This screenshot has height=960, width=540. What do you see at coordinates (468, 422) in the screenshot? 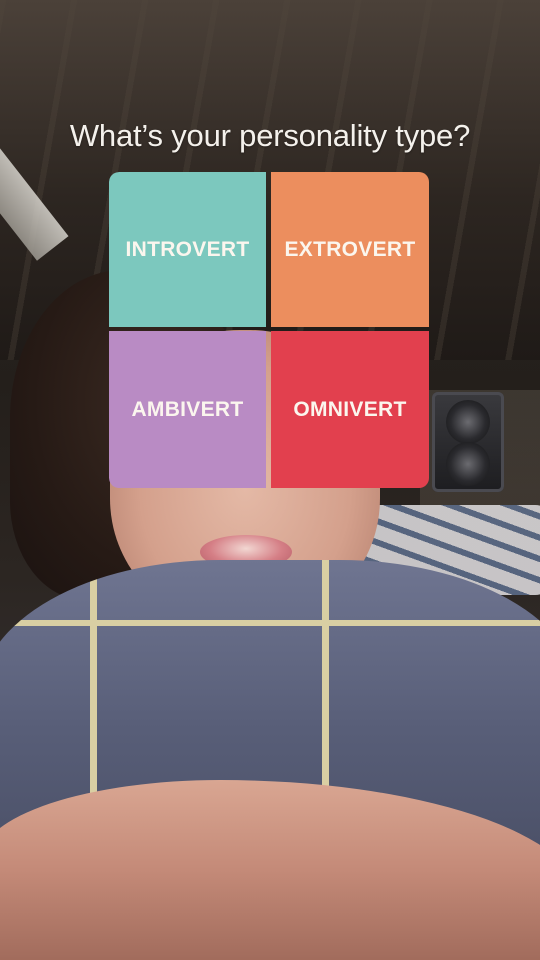
I see `speaker-cone-top` at bounding box center [468, 422].